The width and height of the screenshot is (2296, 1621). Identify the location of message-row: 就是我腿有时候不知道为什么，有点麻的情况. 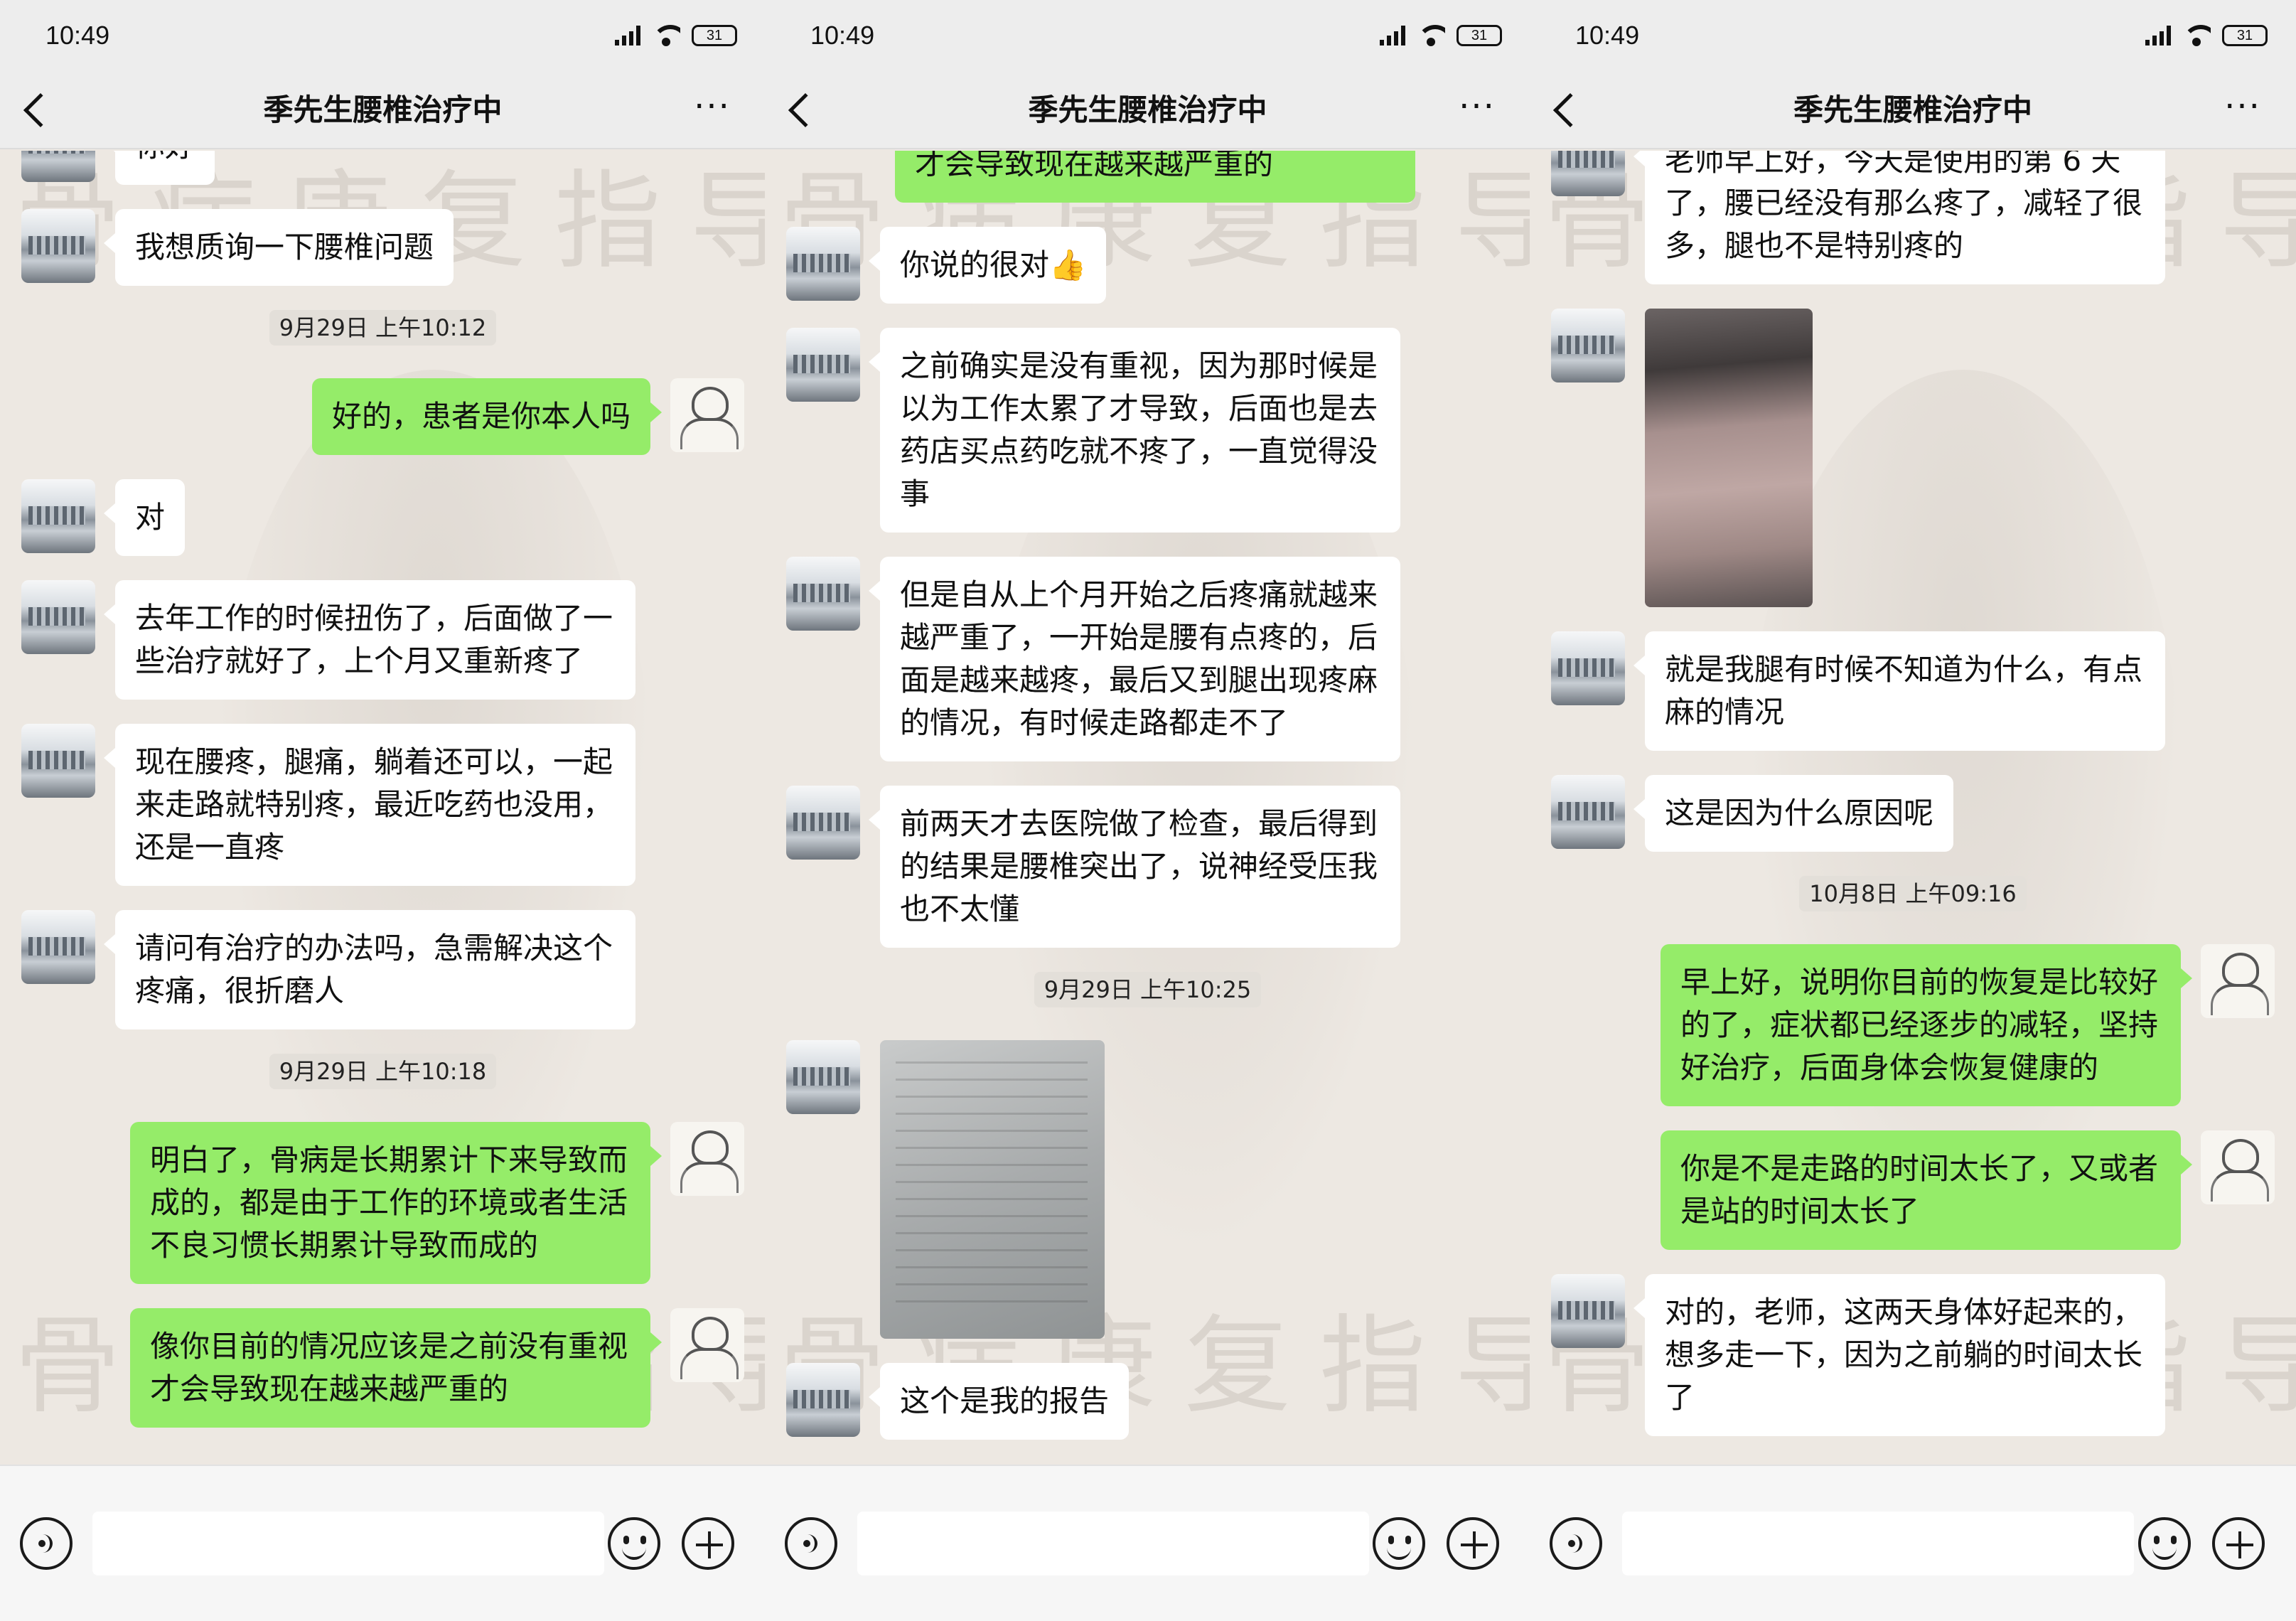
(1913, 691).